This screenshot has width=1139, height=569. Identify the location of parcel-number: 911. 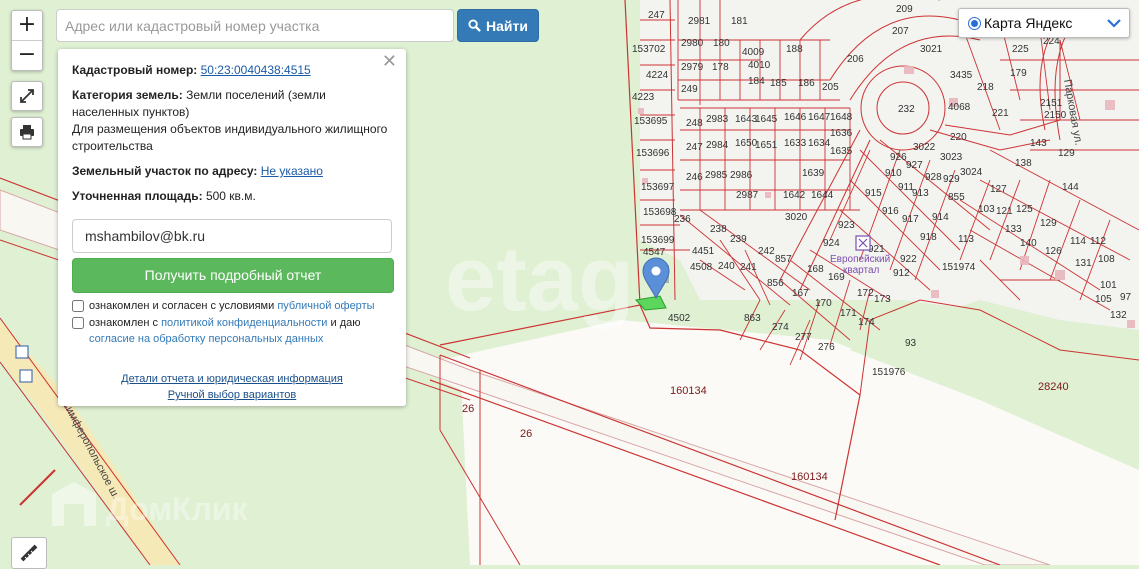
(906, 187).